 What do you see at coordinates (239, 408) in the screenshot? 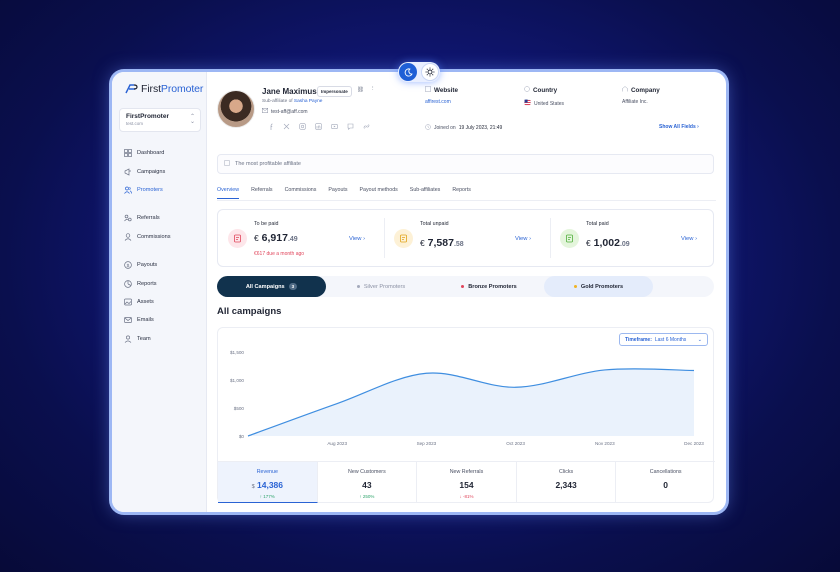
I see `y-tick-label: $500` at bounding box center [239, 408].